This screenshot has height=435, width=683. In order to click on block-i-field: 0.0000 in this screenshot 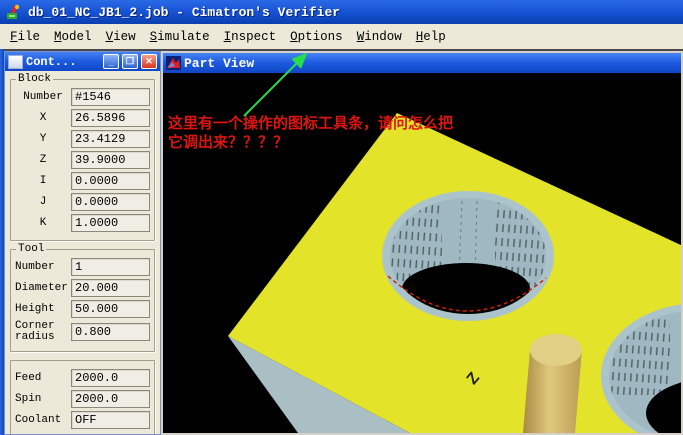, I will do `click(110, 181)`.